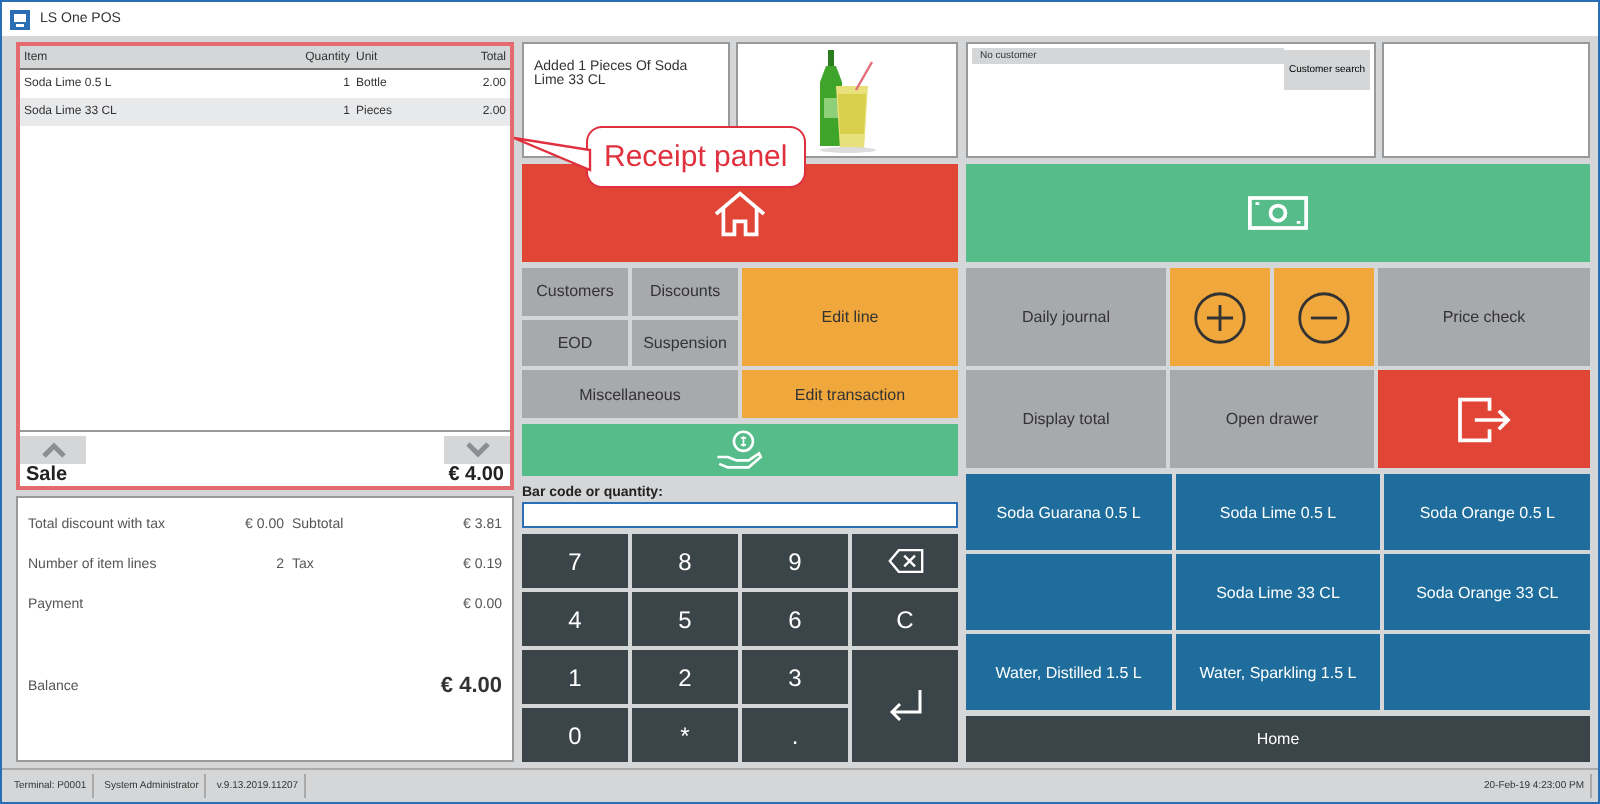 This screenshot has width=1600, height=804. I want to click on function-button: Price check, so click(1484, 317).